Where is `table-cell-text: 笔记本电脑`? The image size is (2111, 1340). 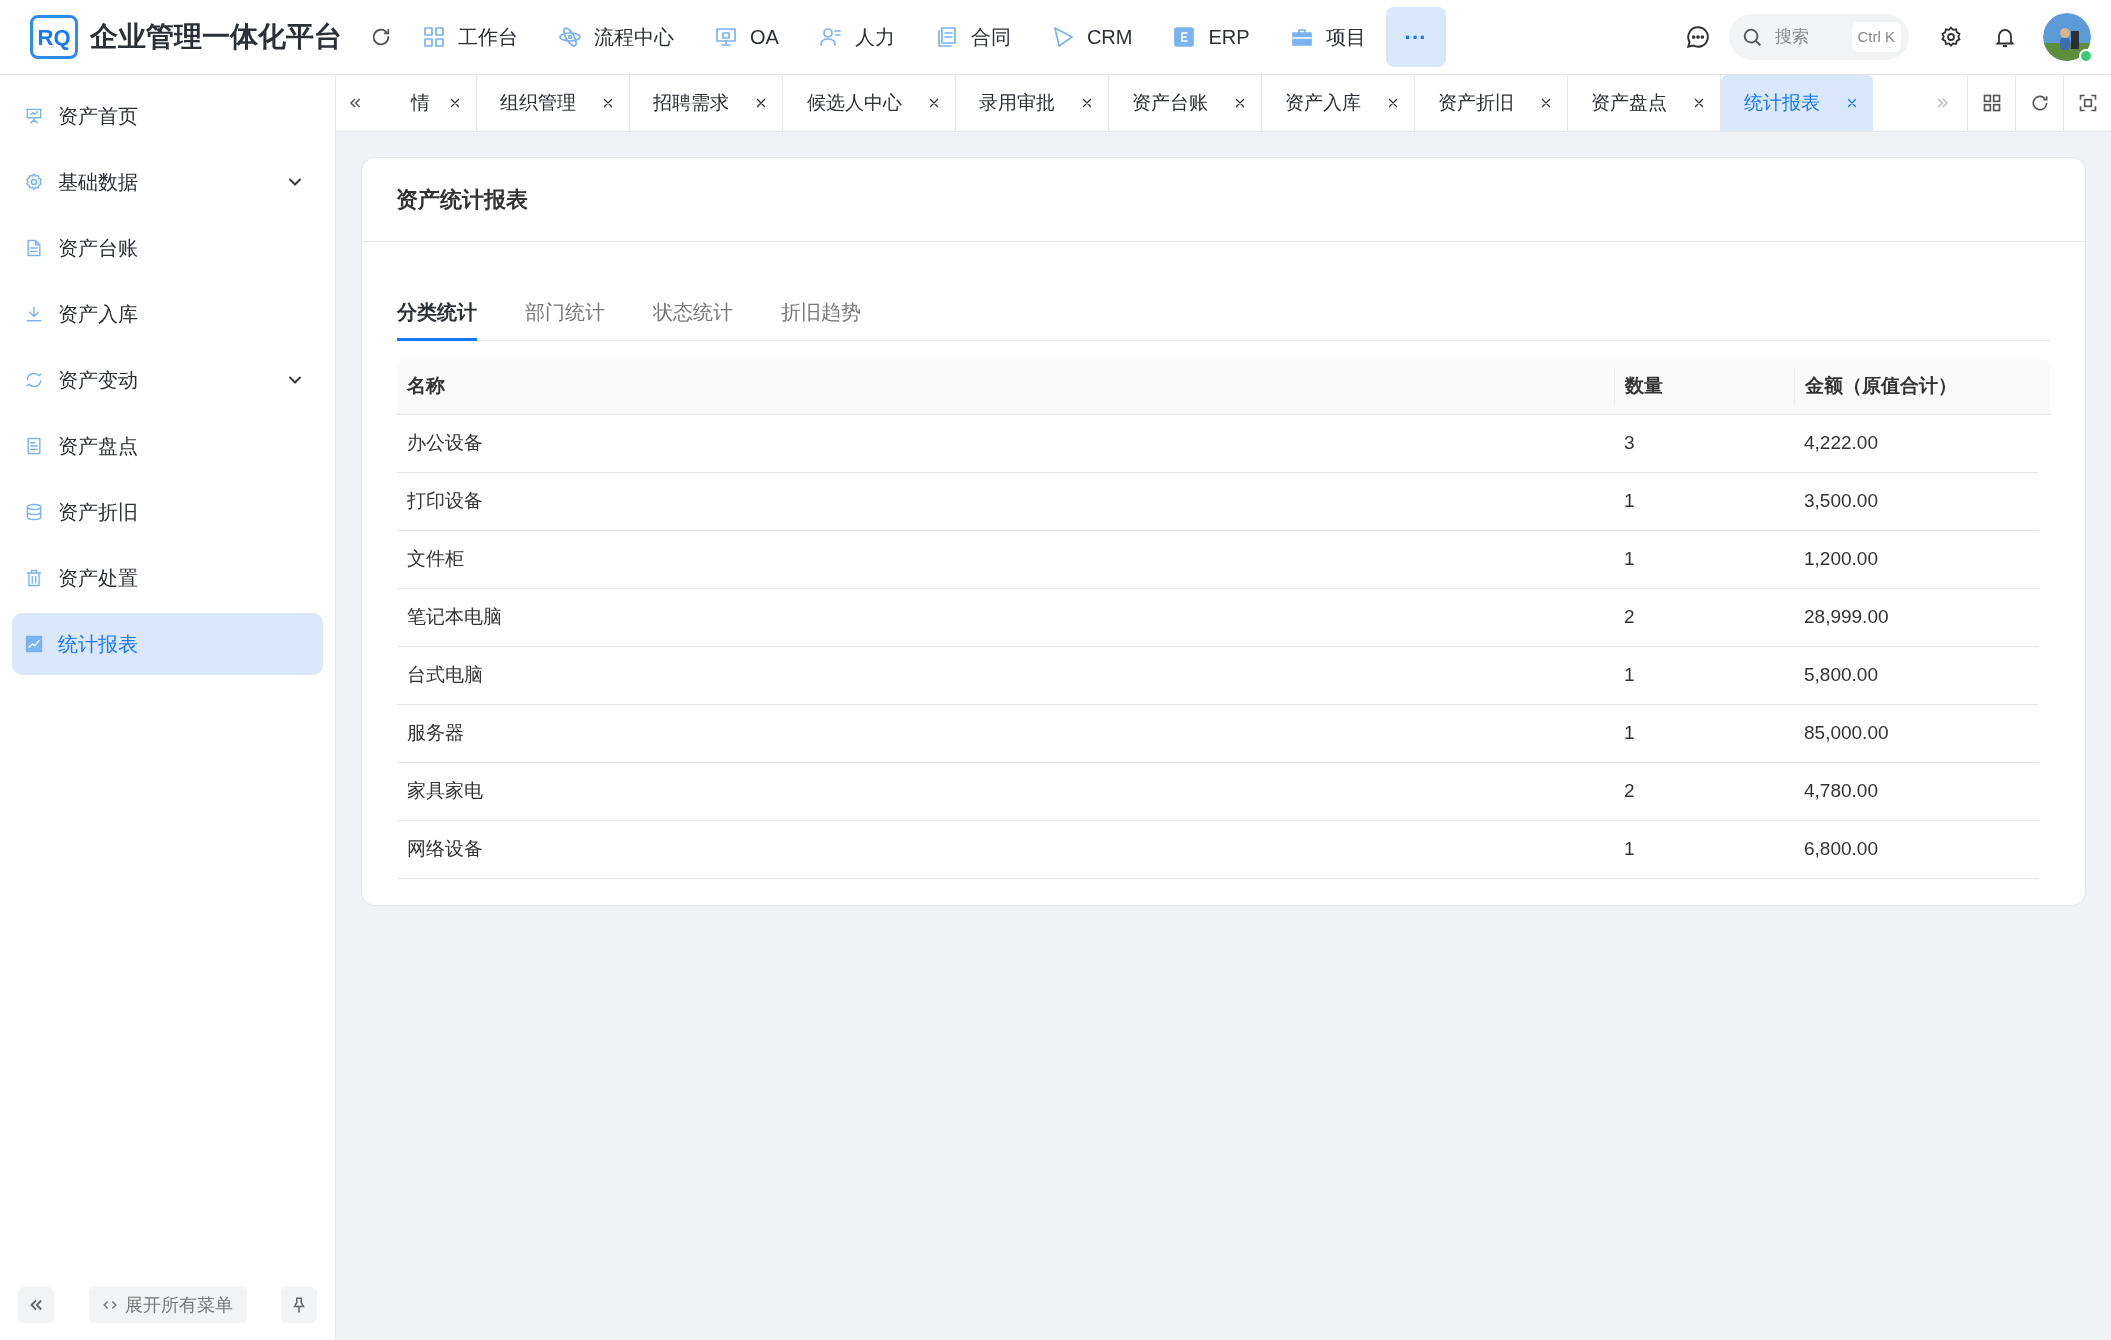 table-cell-text: 笔记本电脑 is located at coordinates (454, 617).